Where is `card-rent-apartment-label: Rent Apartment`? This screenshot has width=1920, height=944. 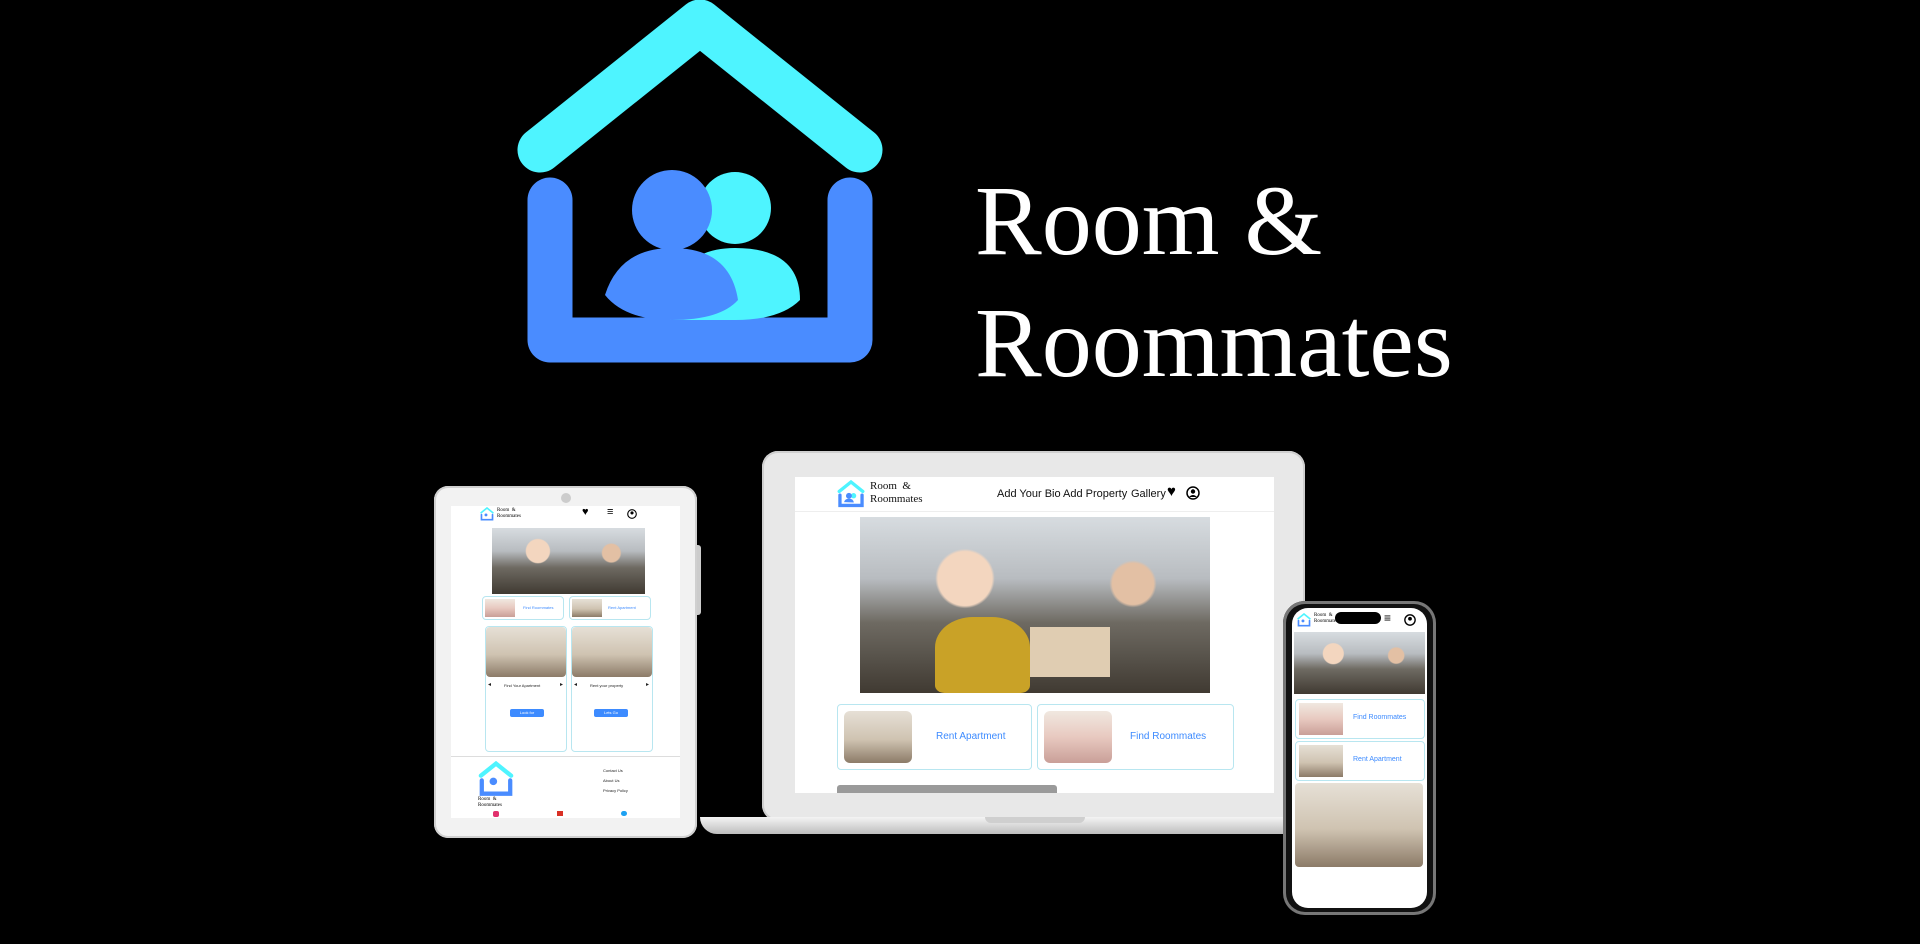
card-rent-apartment-label: Rent Apartment is located at coordinates (971, 736).